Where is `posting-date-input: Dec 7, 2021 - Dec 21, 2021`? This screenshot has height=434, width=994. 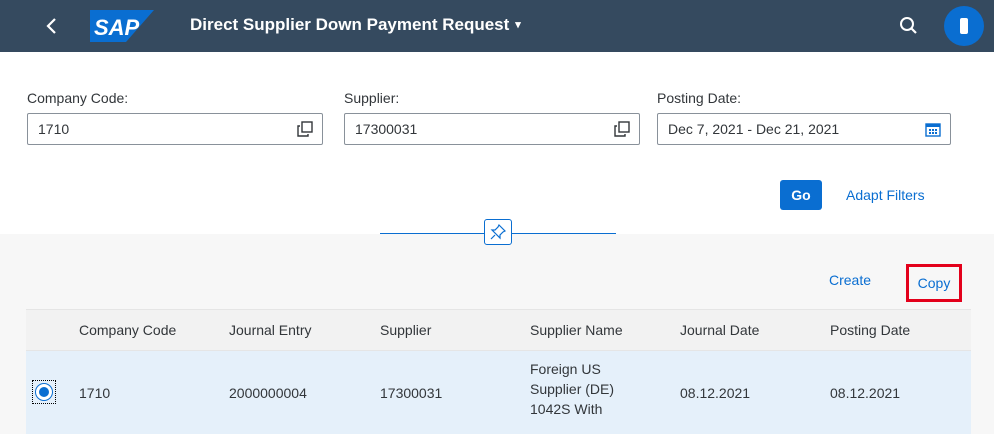
posting-date-input: Dec 7, 2021 - Dec 21, 2021 is located at coordinates (804, 129).